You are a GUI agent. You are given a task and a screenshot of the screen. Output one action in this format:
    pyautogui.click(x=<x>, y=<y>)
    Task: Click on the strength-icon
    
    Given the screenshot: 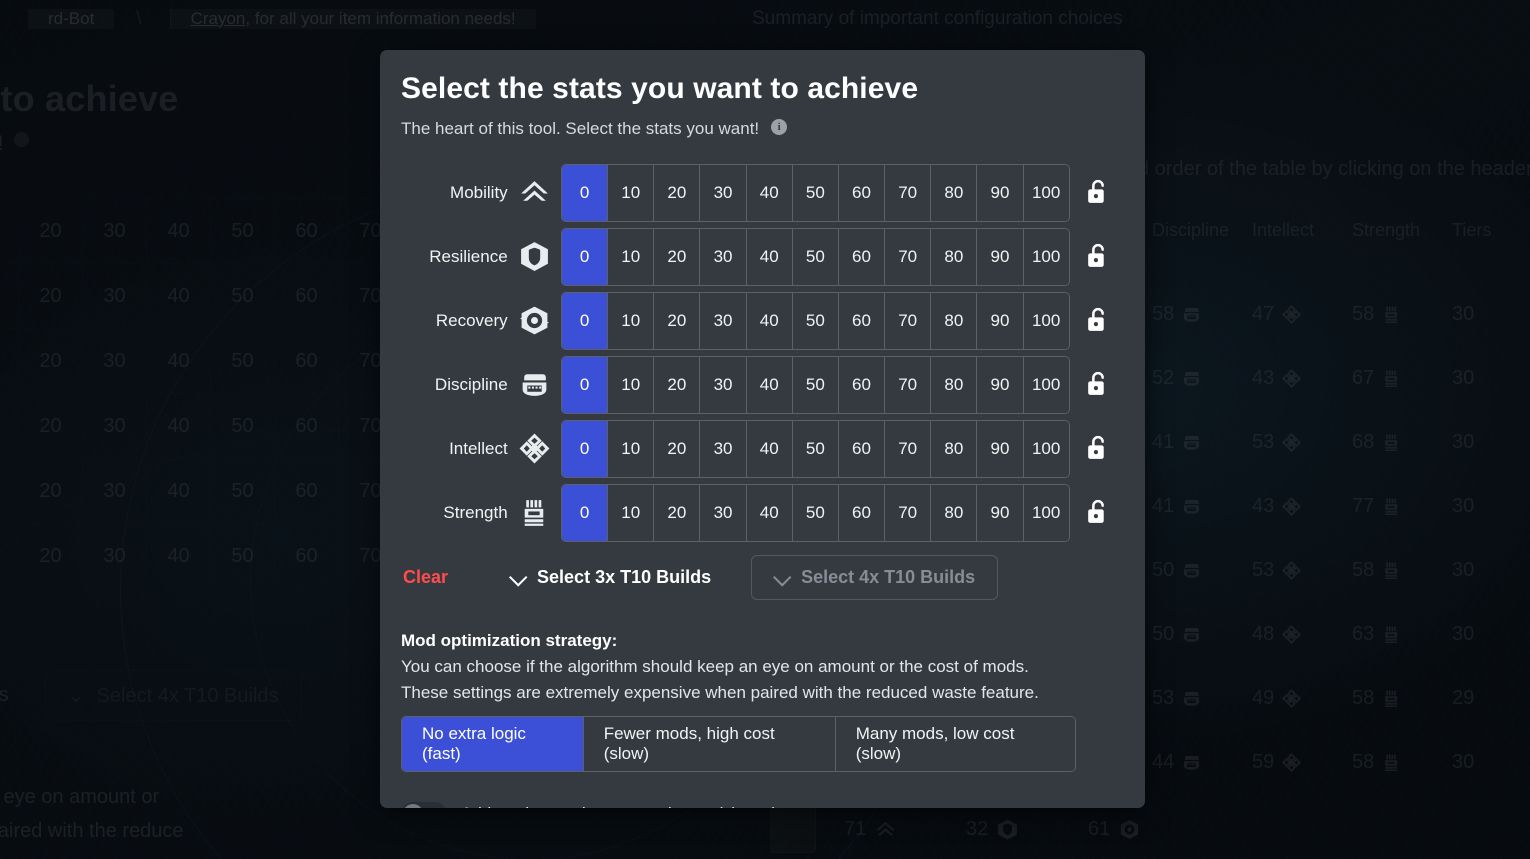 What is the action you would take?
    pyautogui.click(x=534, y=512)
    